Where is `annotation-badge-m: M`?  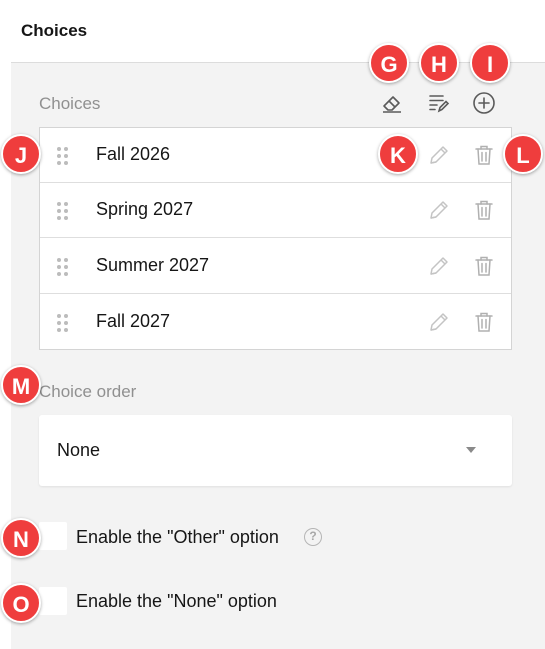 annotation-badge-m: M is located at coordinates (21, 385).